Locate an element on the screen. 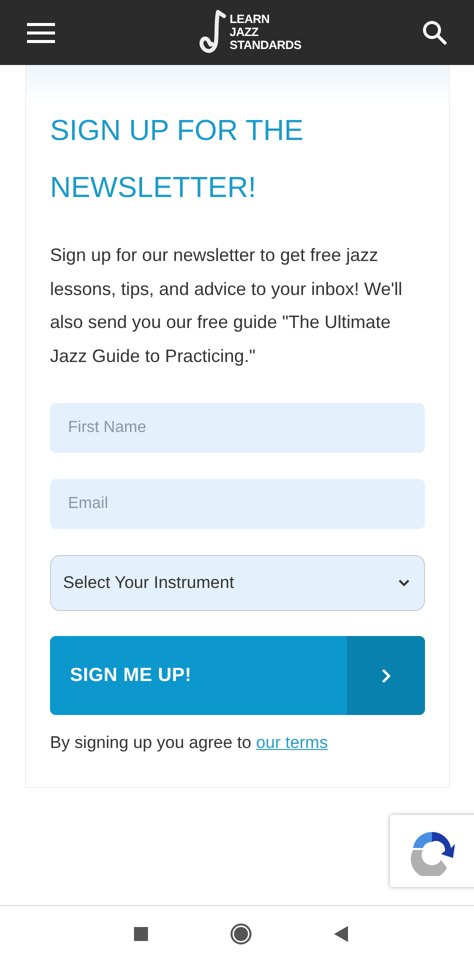 The height and width of the screenshot is (962, 474). back-icon is located at coordinates (341, 934).